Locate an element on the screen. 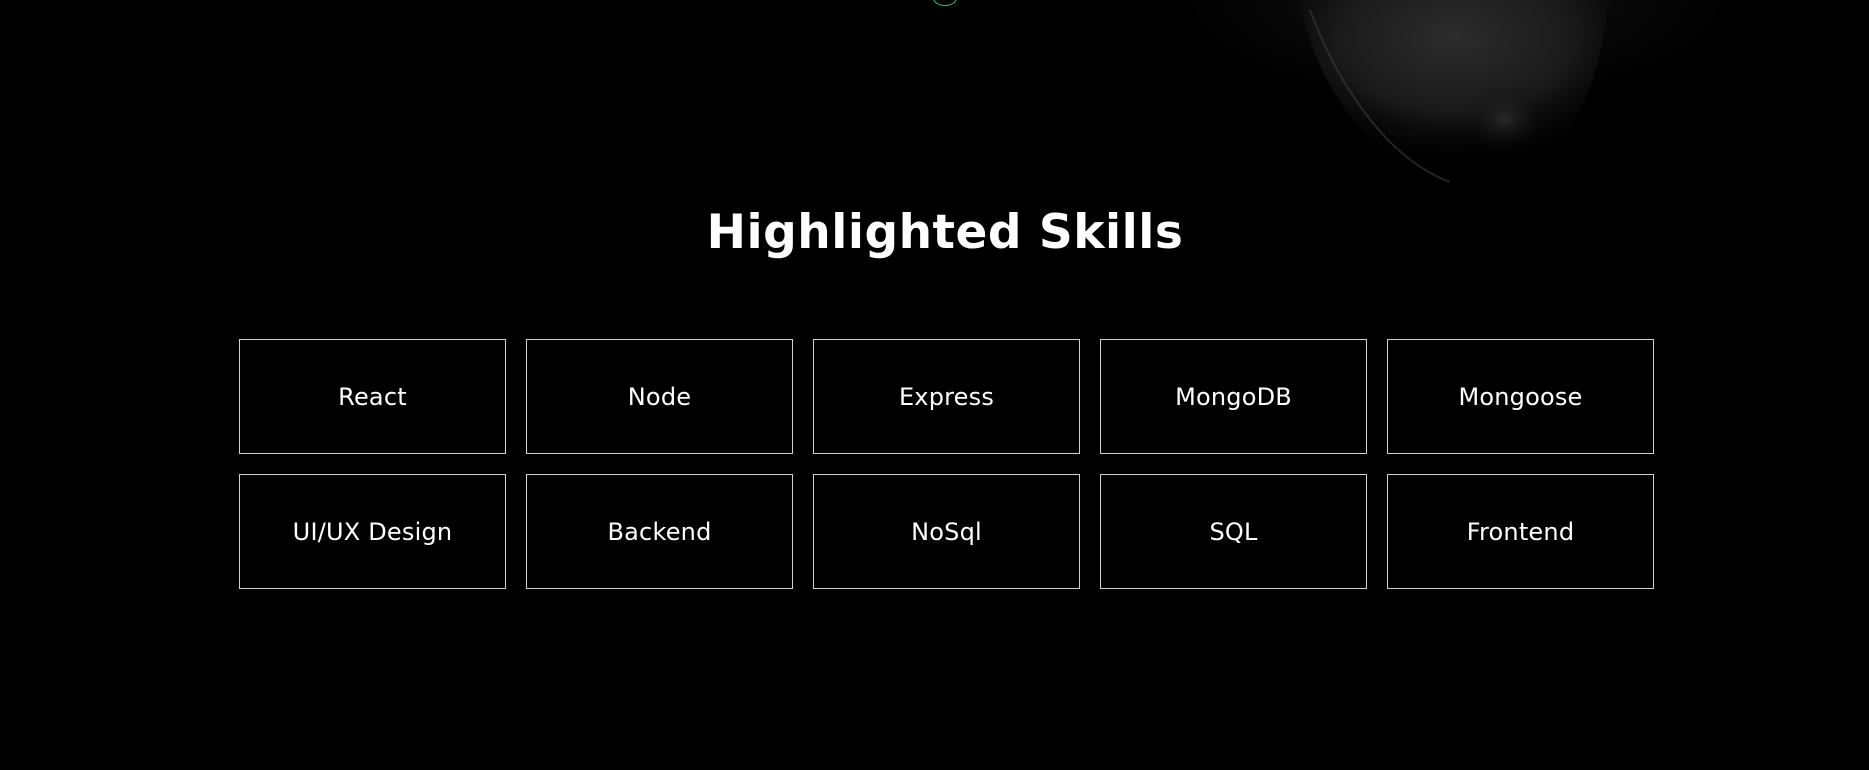 This screenshot has height=770, width=1869. skill-label: Backend is located at coordinates (659, 531).